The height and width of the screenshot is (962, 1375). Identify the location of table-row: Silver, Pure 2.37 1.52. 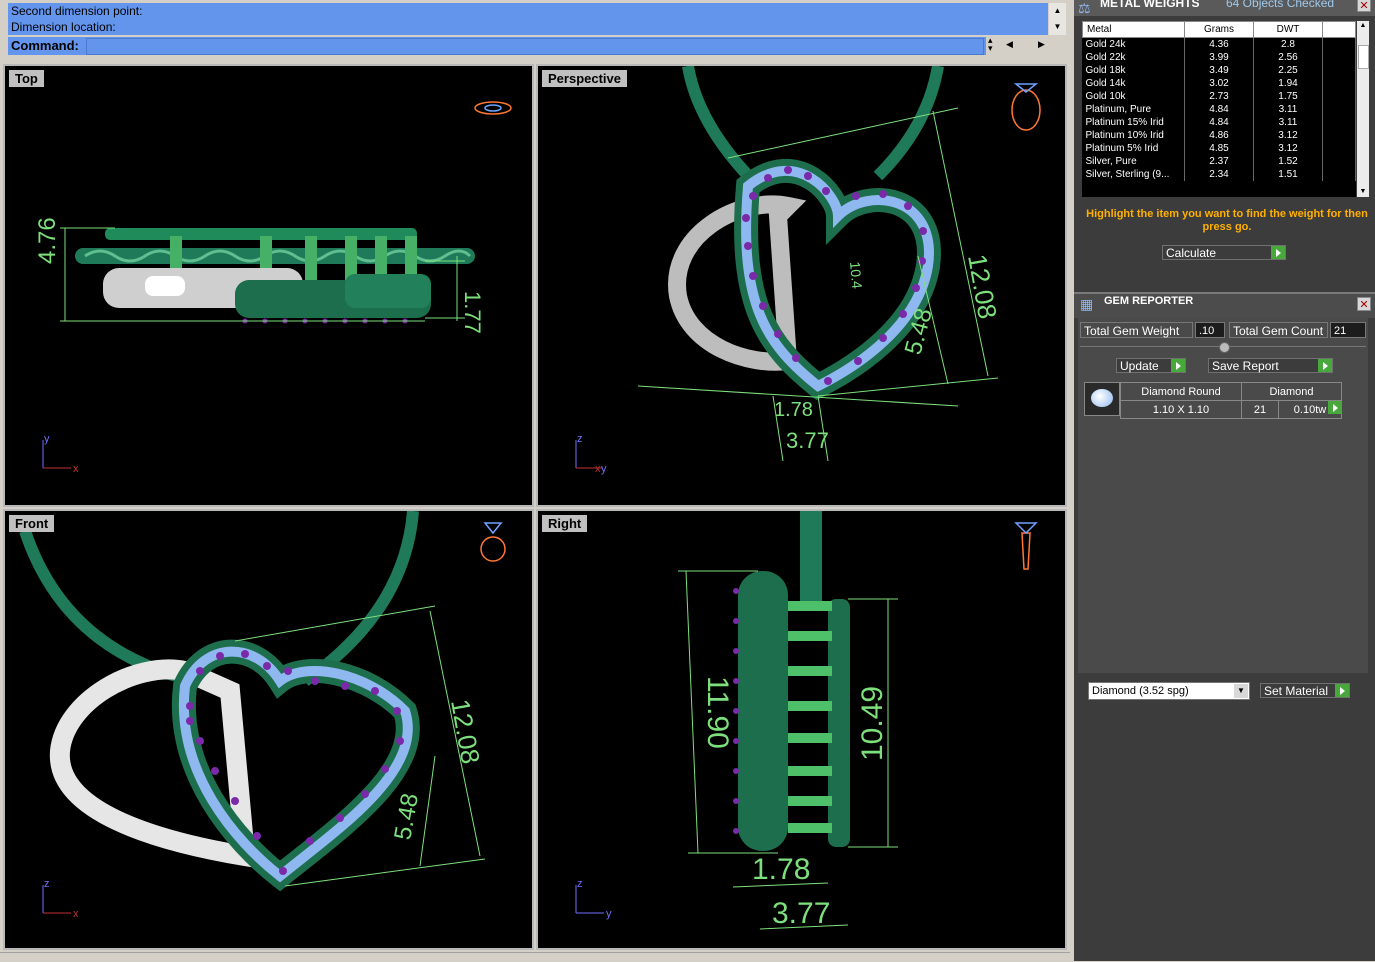
(1219, 161).